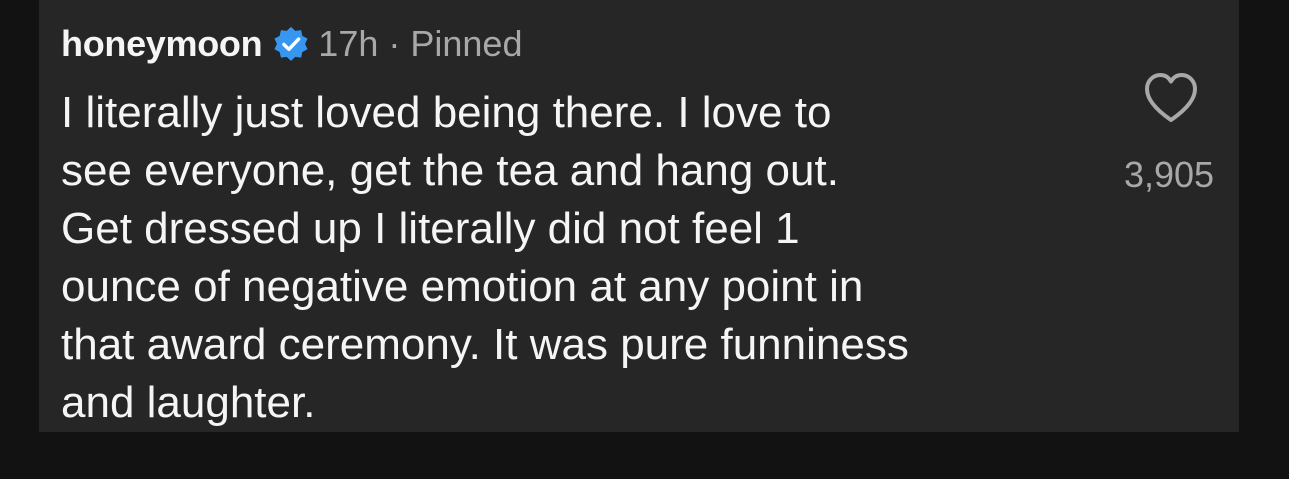 The height and width of the screenshot is (479, 1289). Describe the element at coordinates (188, 402) in the screenshot. I see `comment-text-line: and laughter.` at that location.